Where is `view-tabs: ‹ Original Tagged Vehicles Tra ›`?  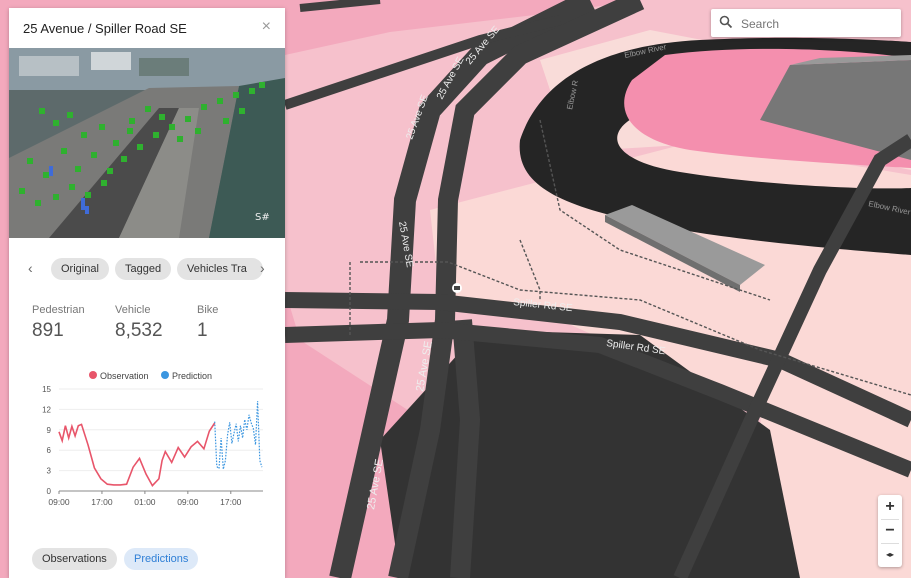
view-tabs: ‹ Original Tagged Vehicles Tra › is located at coordinates (147, 269).